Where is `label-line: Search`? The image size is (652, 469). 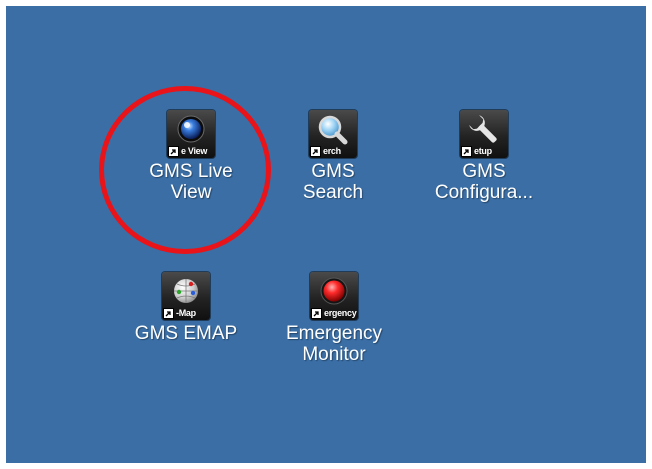 label-line: Search is located at coordinates (333, 192).